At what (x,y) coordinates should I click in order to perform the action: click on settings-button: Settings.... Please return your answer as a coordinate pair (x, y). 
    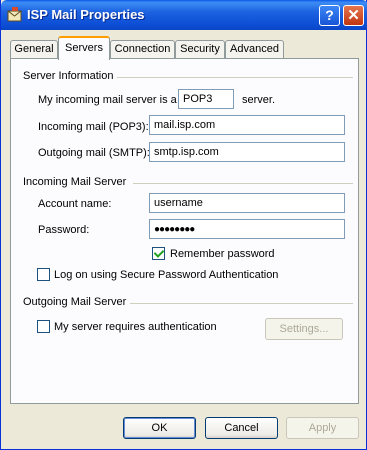
    Looking at the image, I should click on (304, 329).